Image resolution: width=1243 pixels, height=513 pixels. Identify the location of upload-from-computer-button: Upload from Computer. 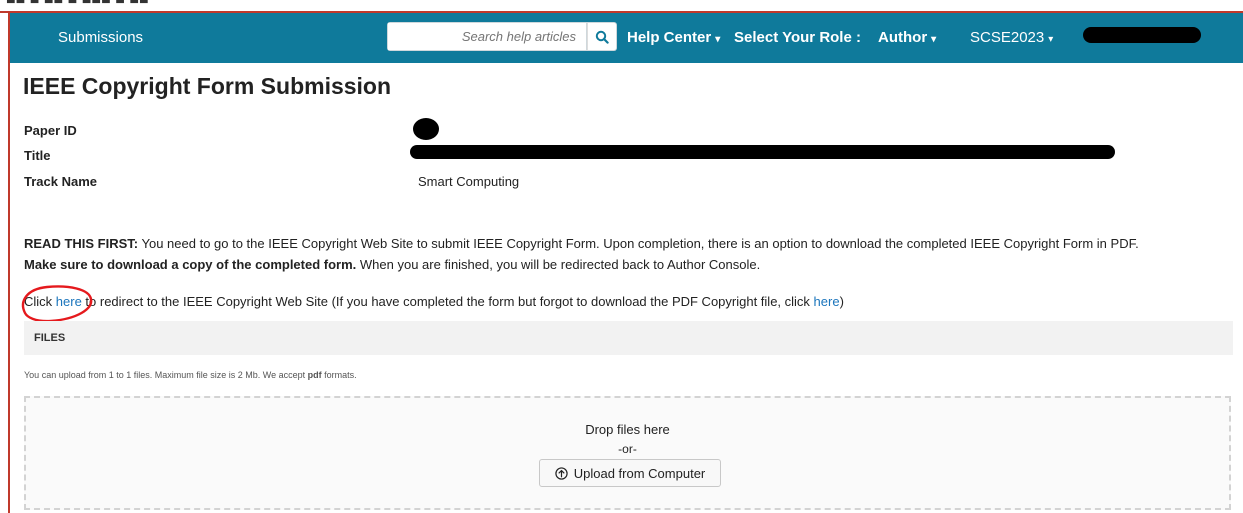
(630, 473).